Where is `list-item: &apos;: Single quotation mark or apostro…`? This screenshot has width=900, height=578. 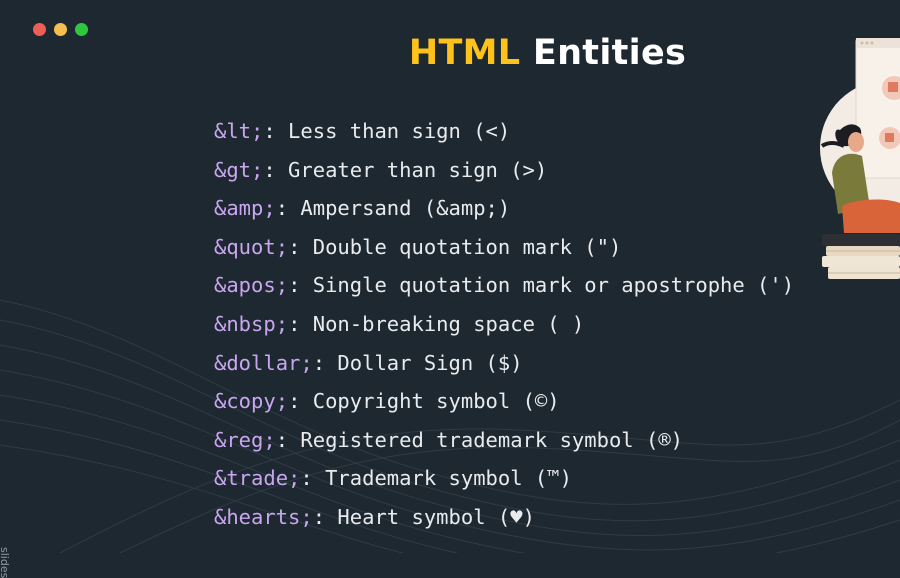
list-item: &apos;: Single quotation mark or apostro… is located at coordinates (504, 285).